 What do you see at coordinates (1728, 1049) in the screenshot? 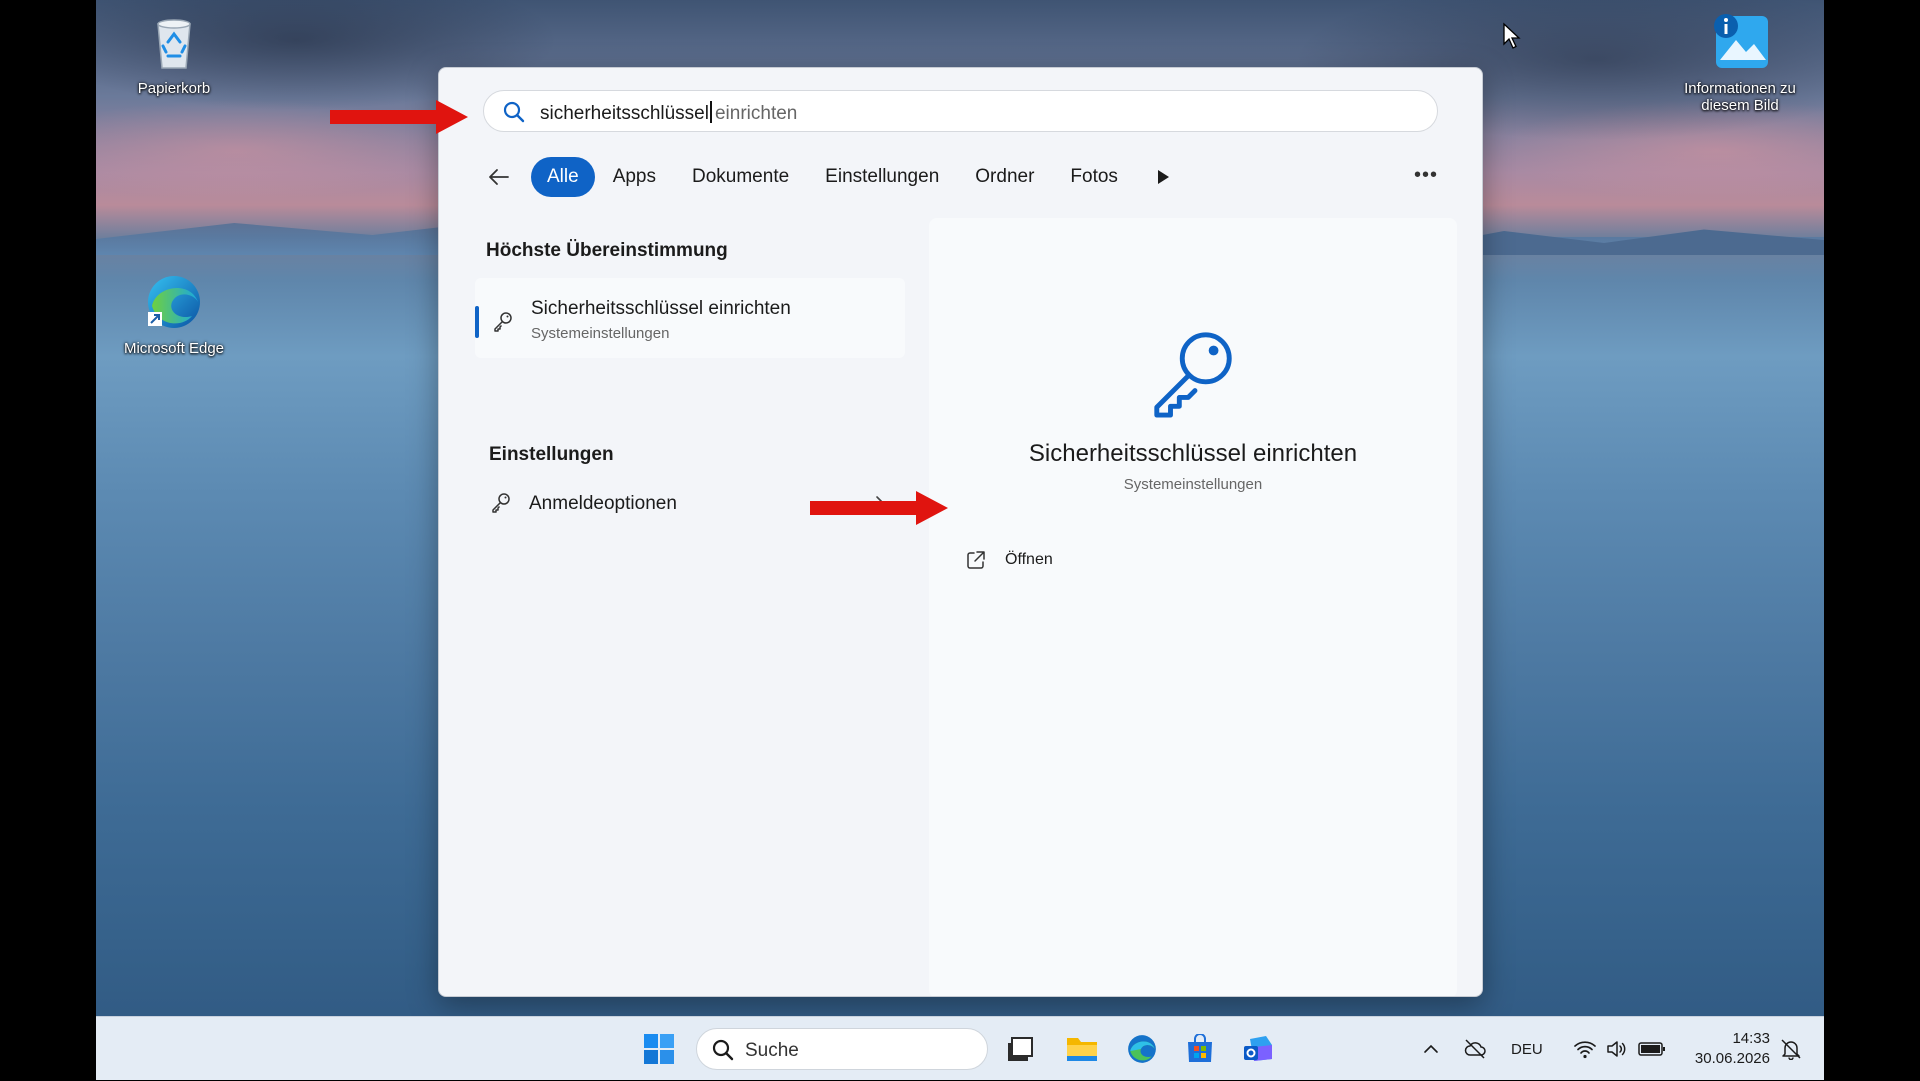
I see `taskbar-clock: 14:33 30.06.2026` at bounding box center [1728, 1049].